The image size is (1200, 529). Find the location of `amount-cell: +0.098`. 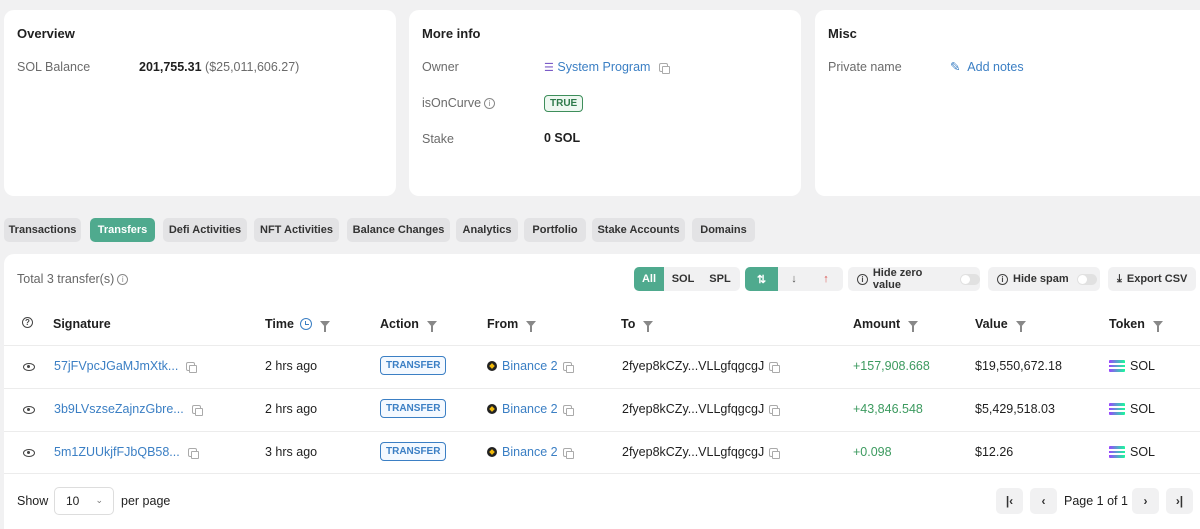

amount-cell: +0.098 is located at coordinates (872, 452).